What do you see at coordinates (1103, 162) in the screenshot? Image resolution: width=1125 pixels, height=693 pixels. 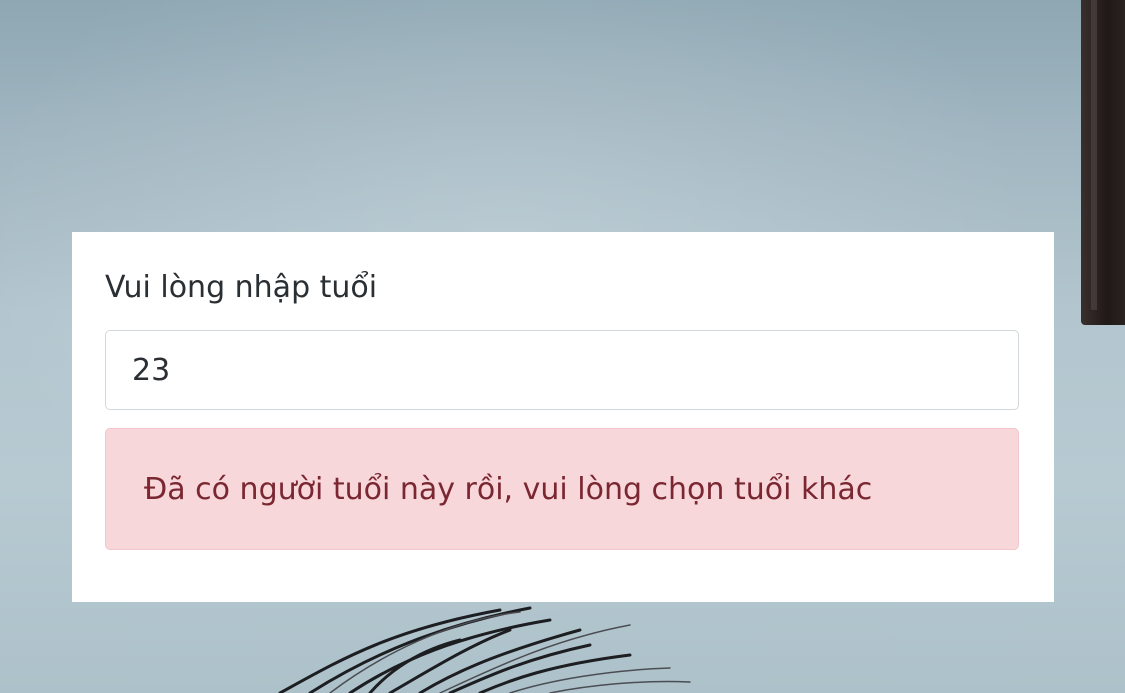 I see `picture-frame-edge` at bounding box center [1103, 162].